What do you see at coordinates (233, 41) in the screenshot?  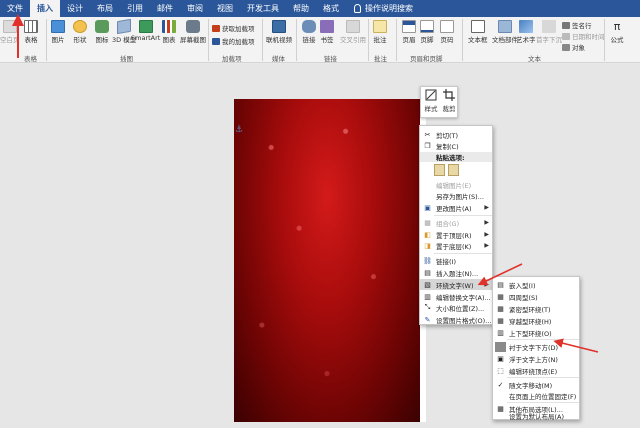 I see `my-addins-button: 我的加载项` at bounding box center [233, 41].